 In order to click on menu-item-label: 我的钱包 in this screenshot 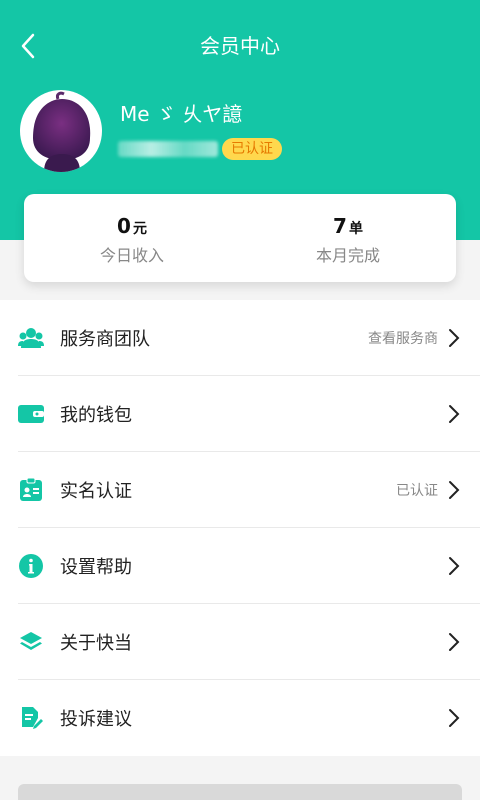, I will do `click(96, 415)`.